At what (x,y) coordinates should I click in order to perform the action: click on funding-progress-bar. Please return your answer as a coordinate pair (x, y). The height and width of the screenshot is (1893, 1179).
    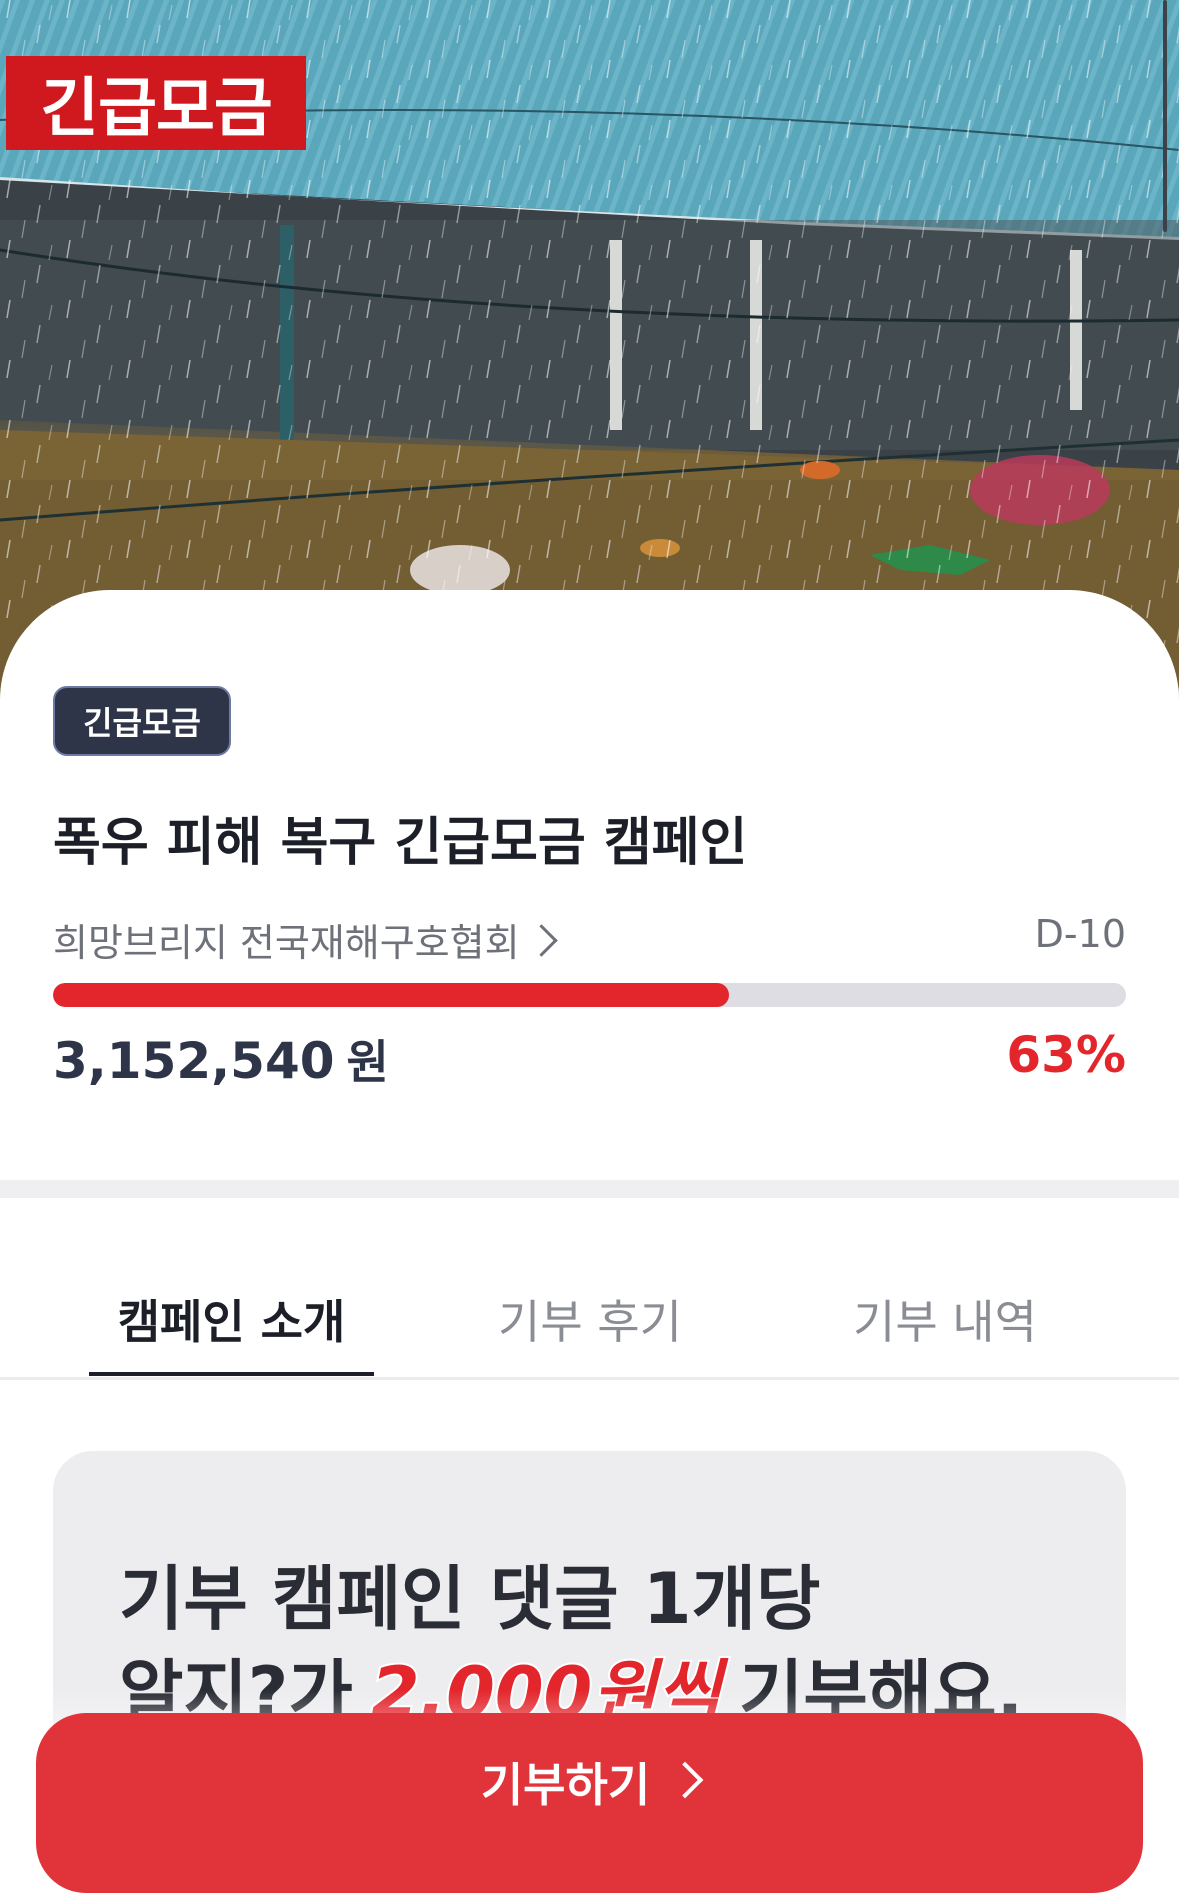
    Looking at the image, I should click on (589, 995).